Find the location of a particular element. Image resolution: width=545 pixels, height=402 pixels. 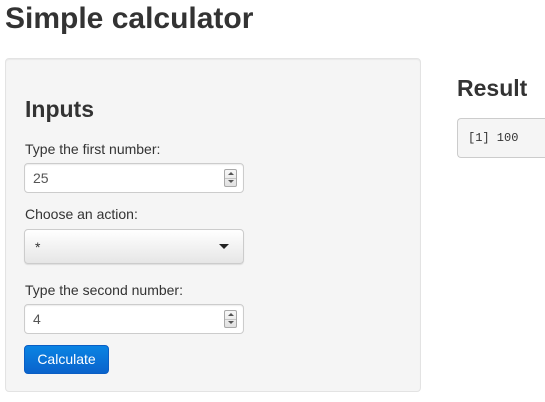

result-output: [1] 100 is located at coordinates (501, 138).